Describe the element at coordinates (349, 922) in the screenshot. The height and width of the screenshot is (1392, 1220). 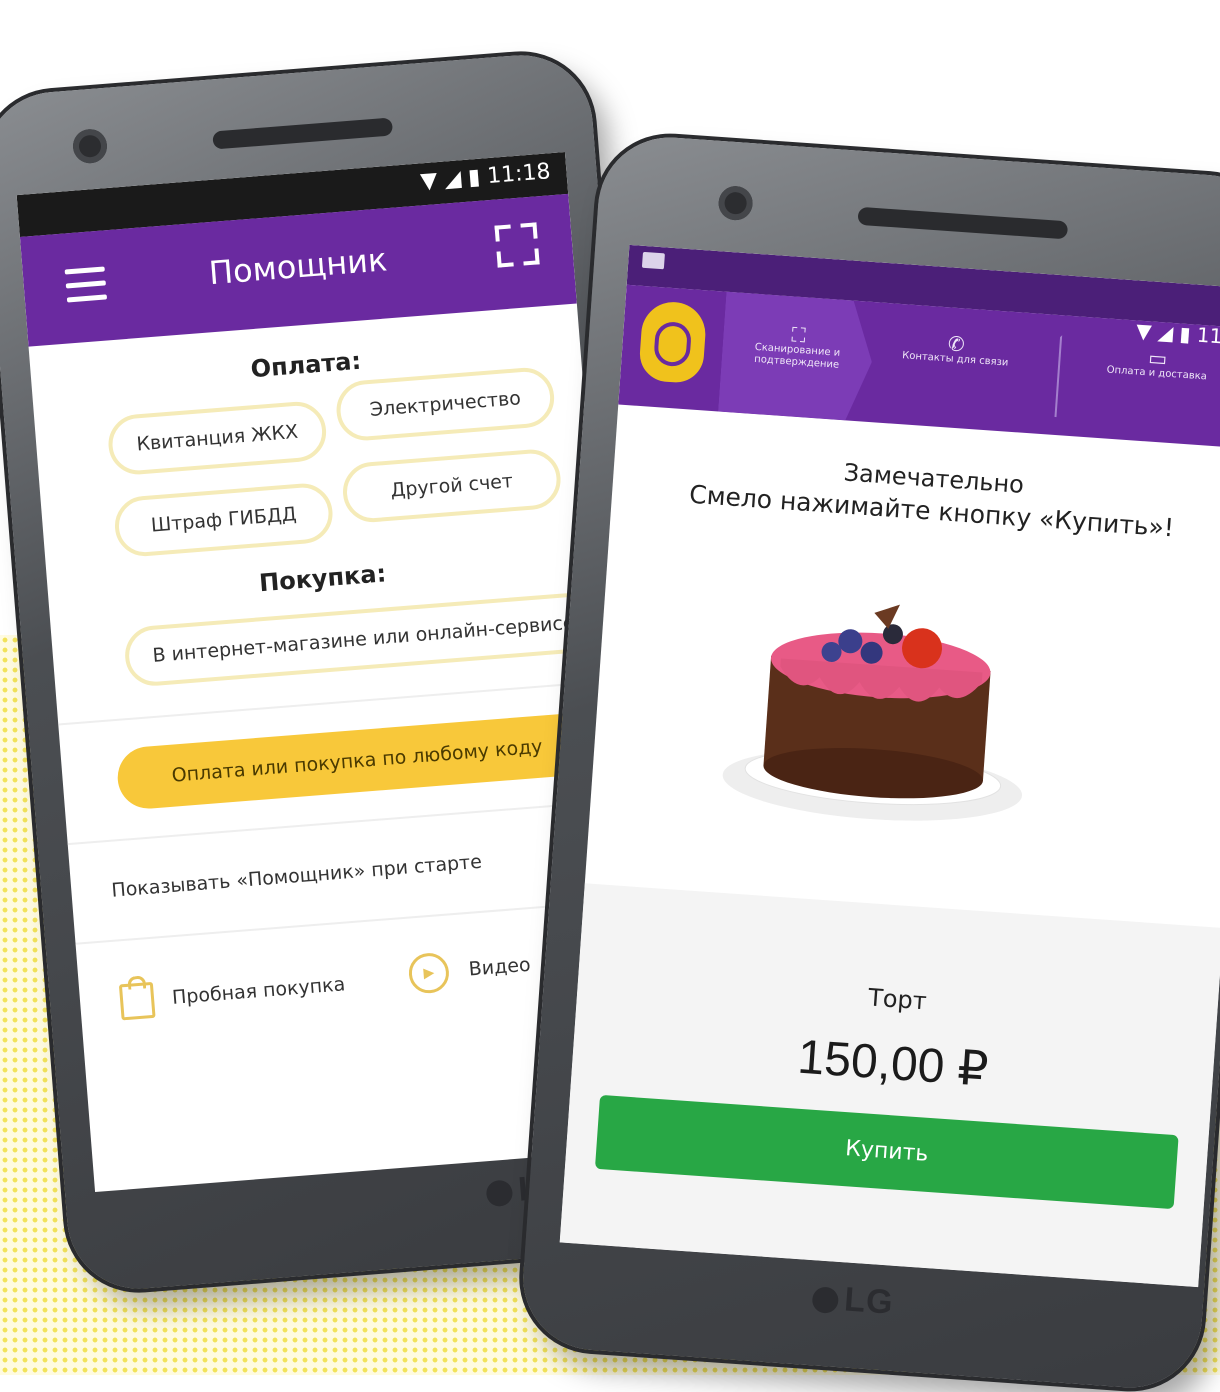
I see `divider` at that location.